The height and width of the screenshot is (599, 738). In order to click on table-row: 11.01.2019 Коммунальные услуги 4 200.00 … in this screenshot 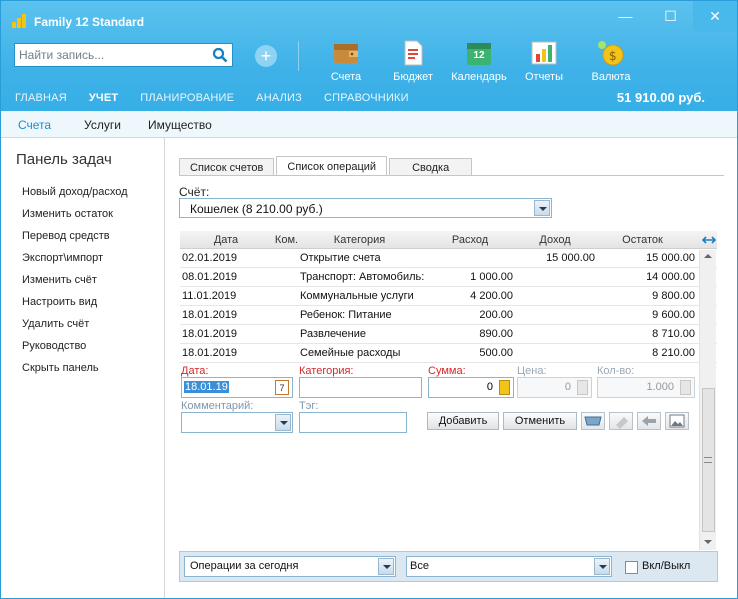, I will do `click(448, 296)`.